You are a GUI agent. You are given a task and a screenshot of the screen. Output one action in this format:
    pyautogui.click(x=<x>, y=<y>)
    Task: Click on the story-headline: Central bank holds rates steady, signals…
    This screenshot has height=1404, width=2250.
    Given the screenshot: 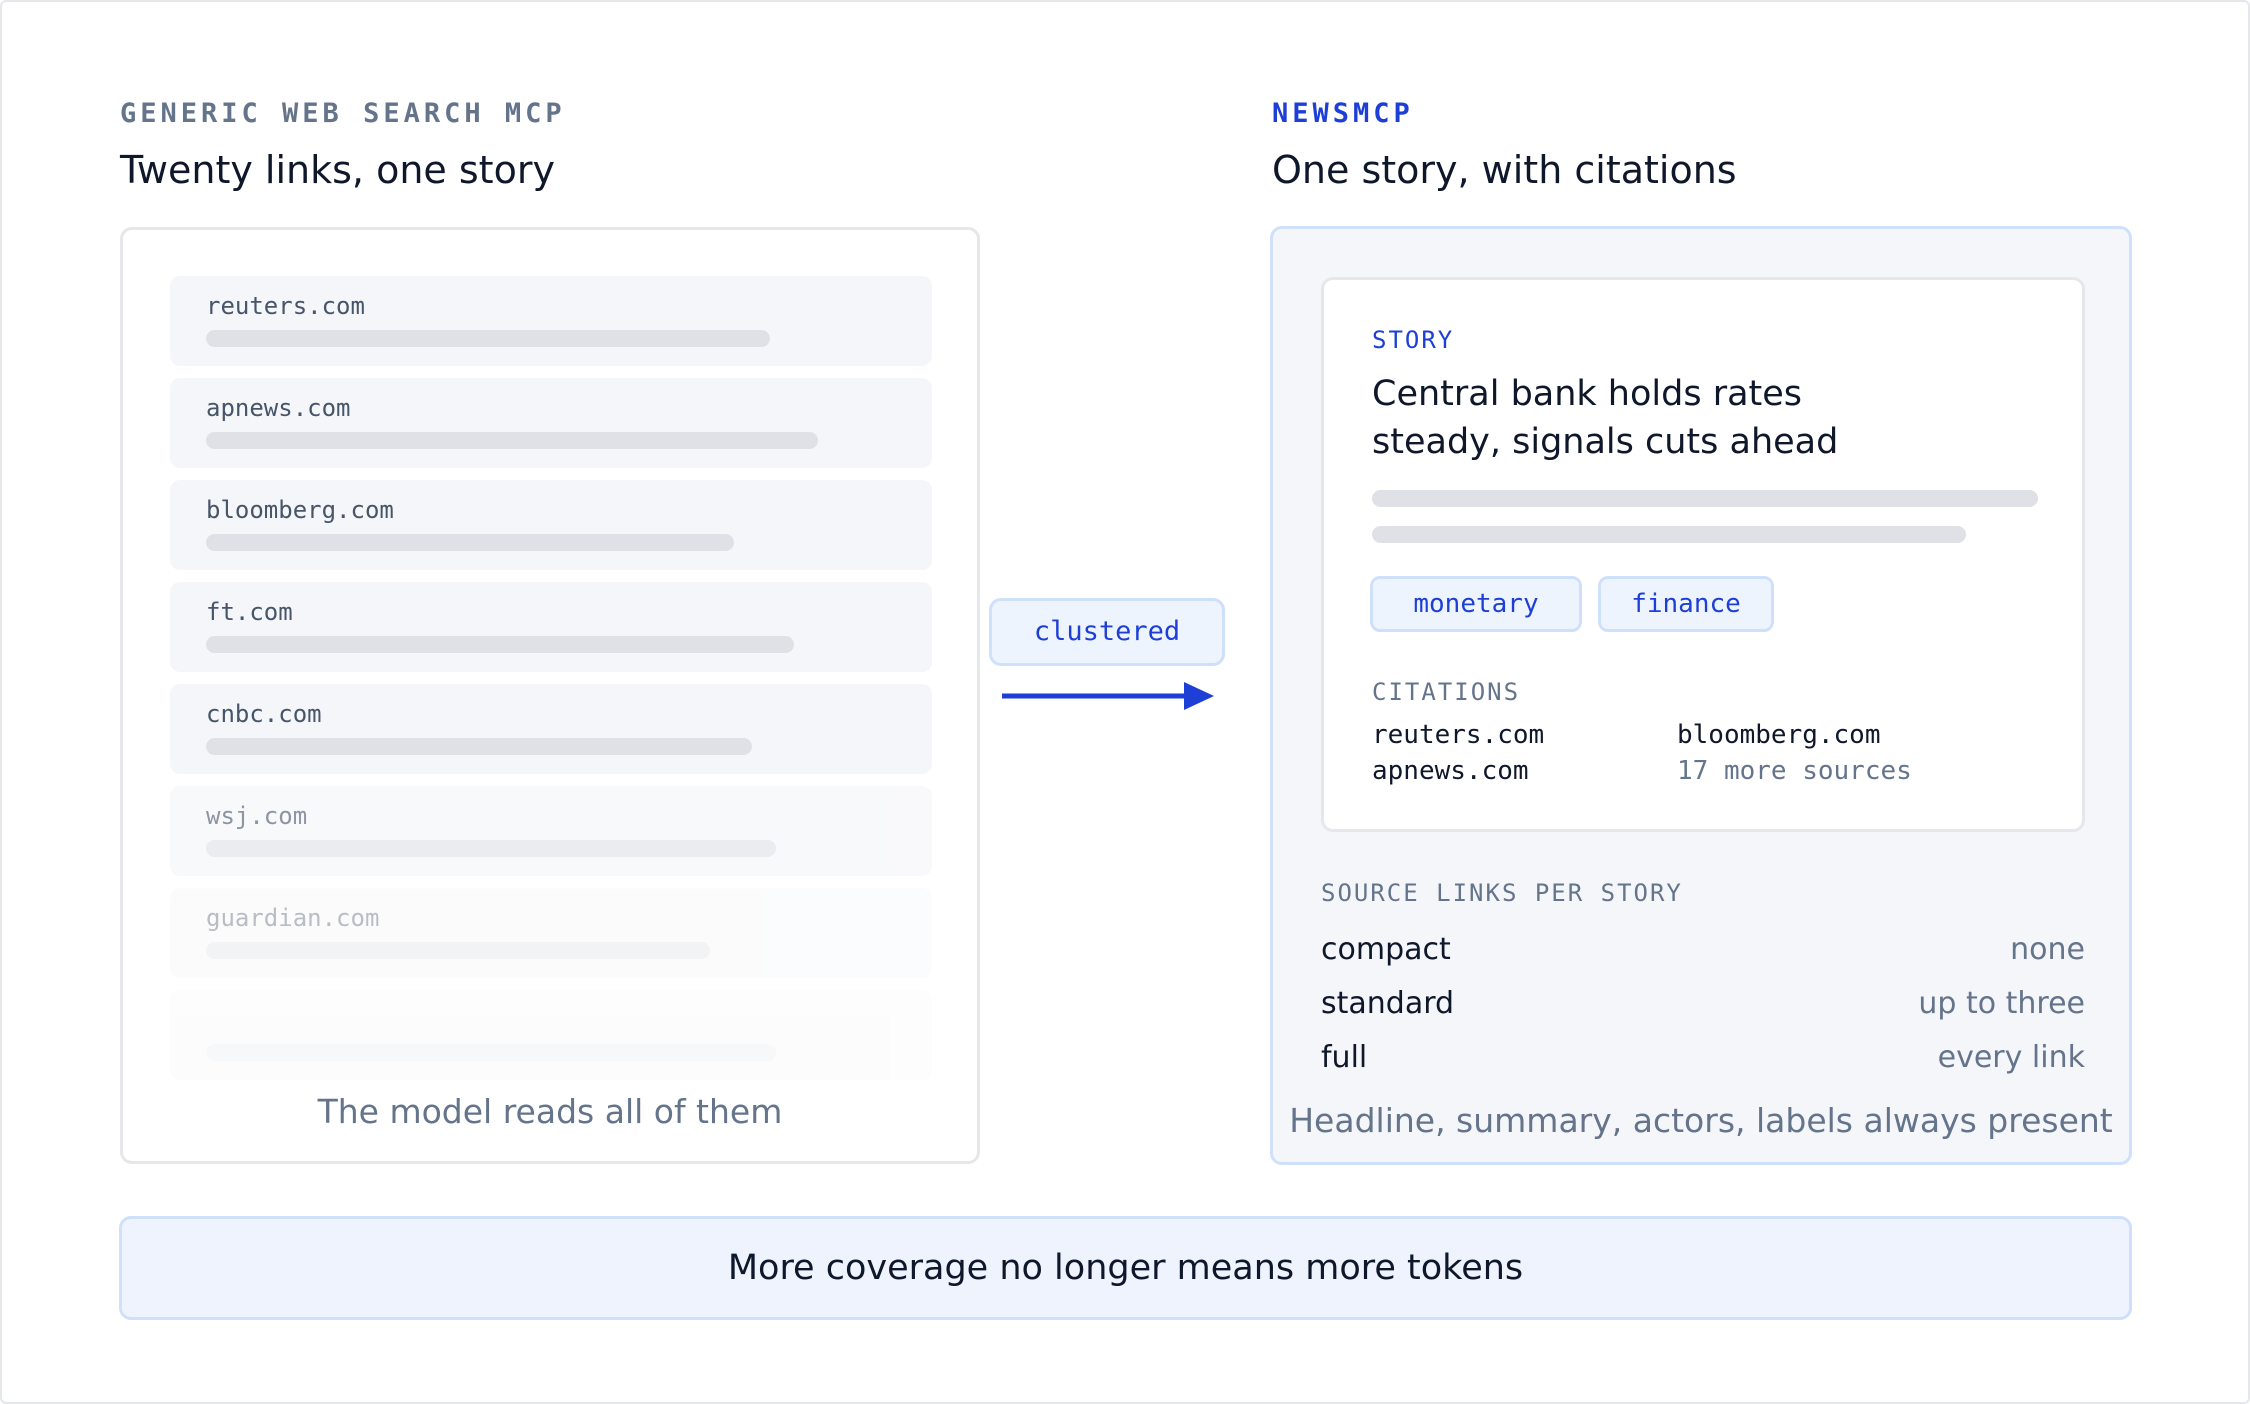 What is the action you would take?
    pyautogui.click(x=1605, y=418)
    